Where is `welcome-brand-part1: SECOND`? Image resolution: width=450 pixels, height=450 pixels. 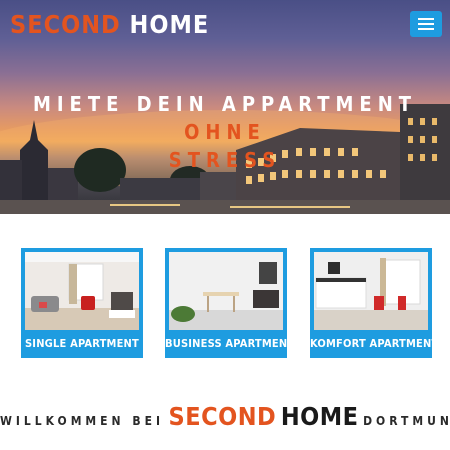
welcome-brand-part1: SECOND is located at coordinates (222, 416).